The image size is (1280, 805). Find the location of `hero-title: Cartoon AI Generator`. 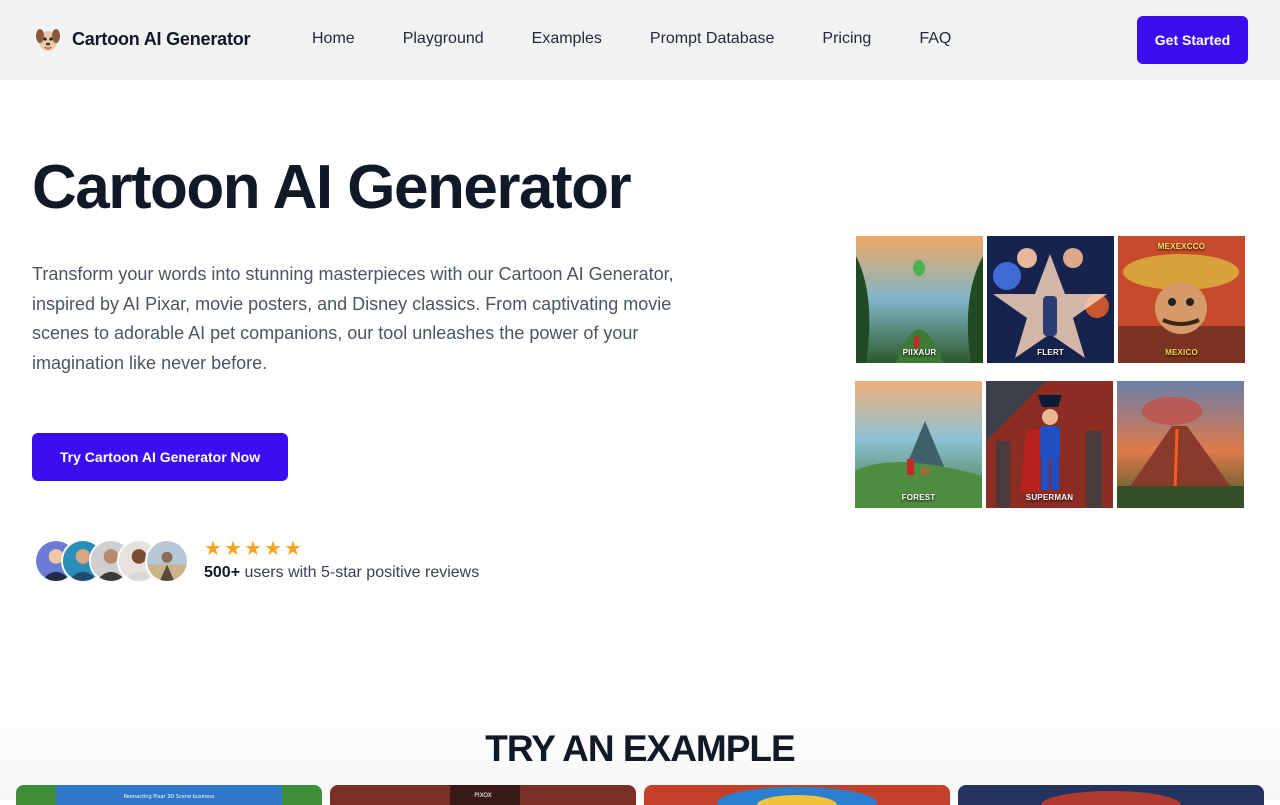

hero-title: Cartoon AI Generator is located at coordinates (332, 187).